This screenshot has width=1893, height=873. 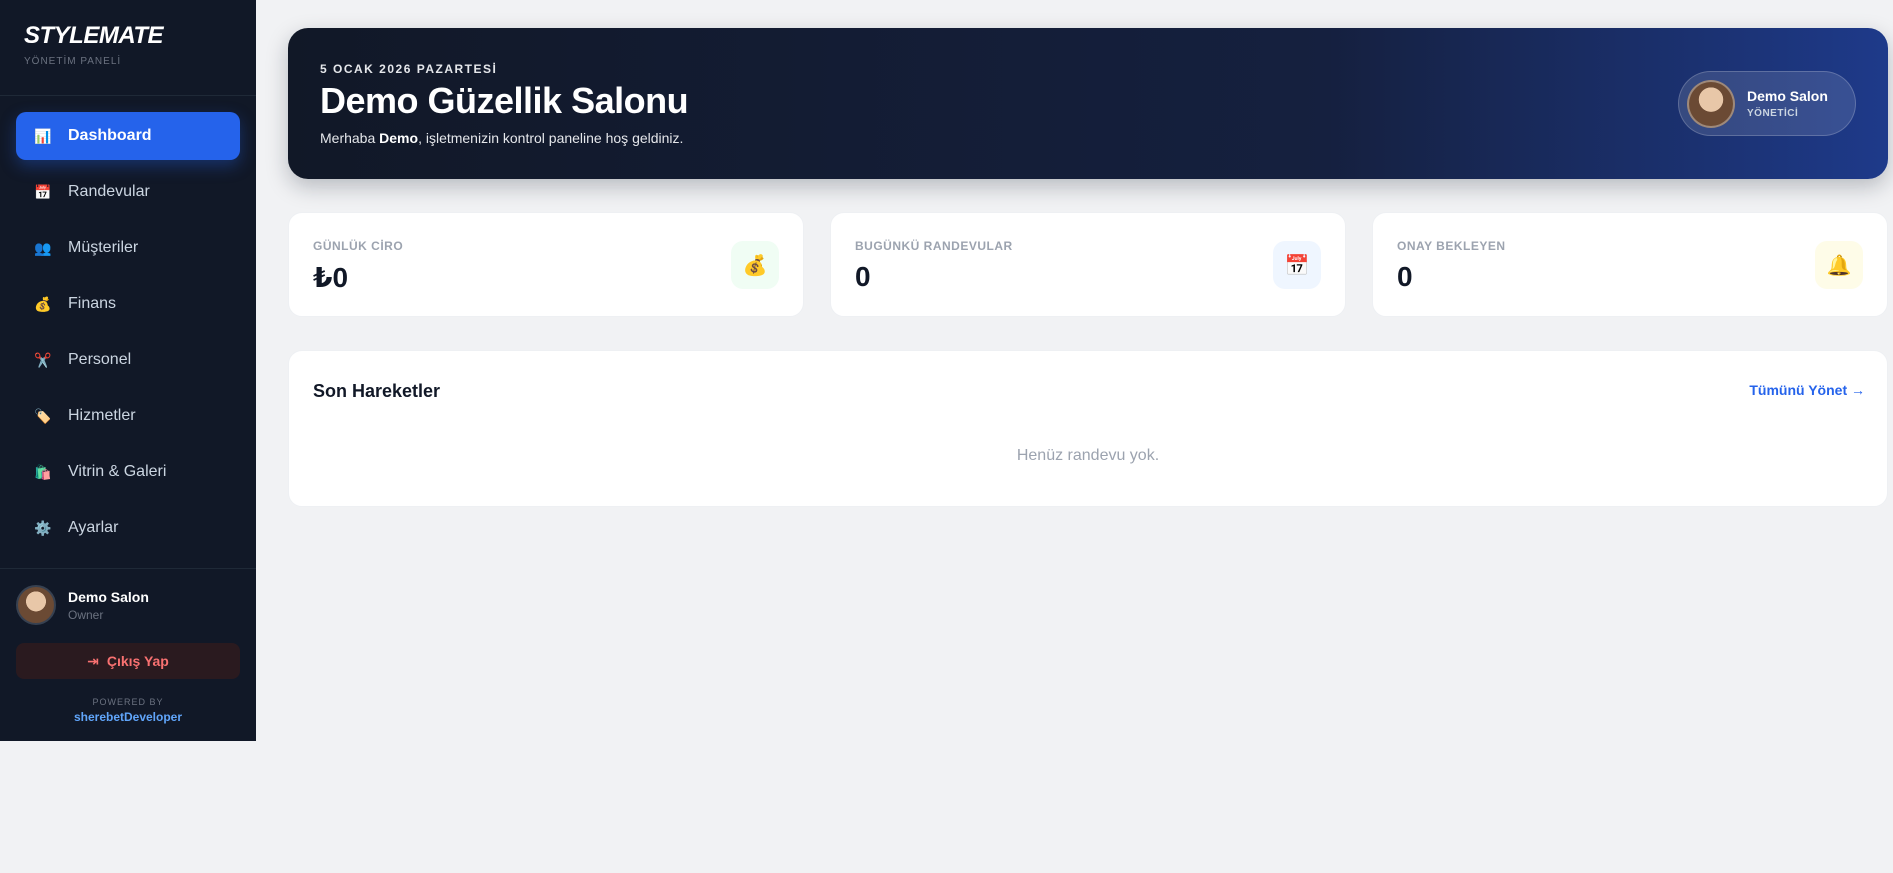 I want to click on hero-user-name: Demo Salon, so click(x=1787, y=96).